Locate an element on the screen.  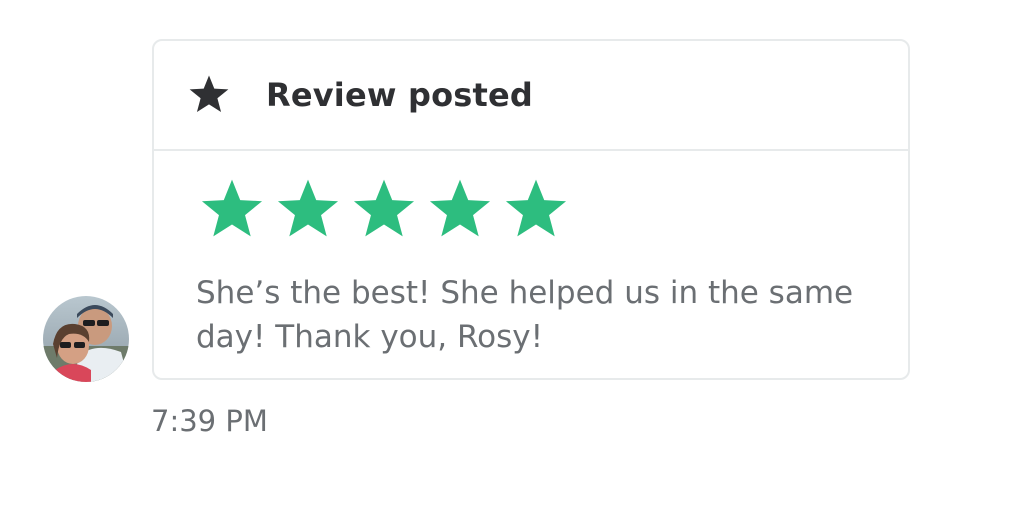
card-title: Review posted is located at coordinates (400, 95).